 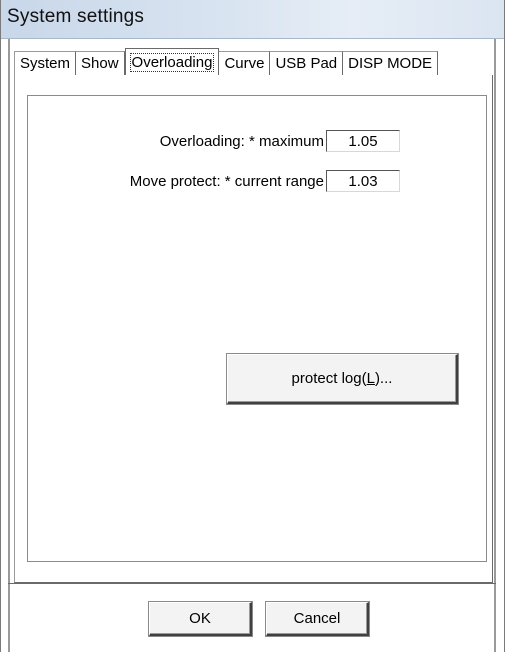 I want to click on title-bar: System settings, so click(x=252, y=19).